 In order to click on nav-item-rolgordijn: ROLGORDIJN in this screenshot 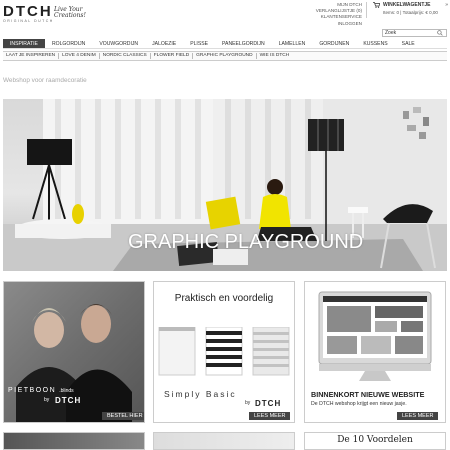, I will do `click(68, 43)`.